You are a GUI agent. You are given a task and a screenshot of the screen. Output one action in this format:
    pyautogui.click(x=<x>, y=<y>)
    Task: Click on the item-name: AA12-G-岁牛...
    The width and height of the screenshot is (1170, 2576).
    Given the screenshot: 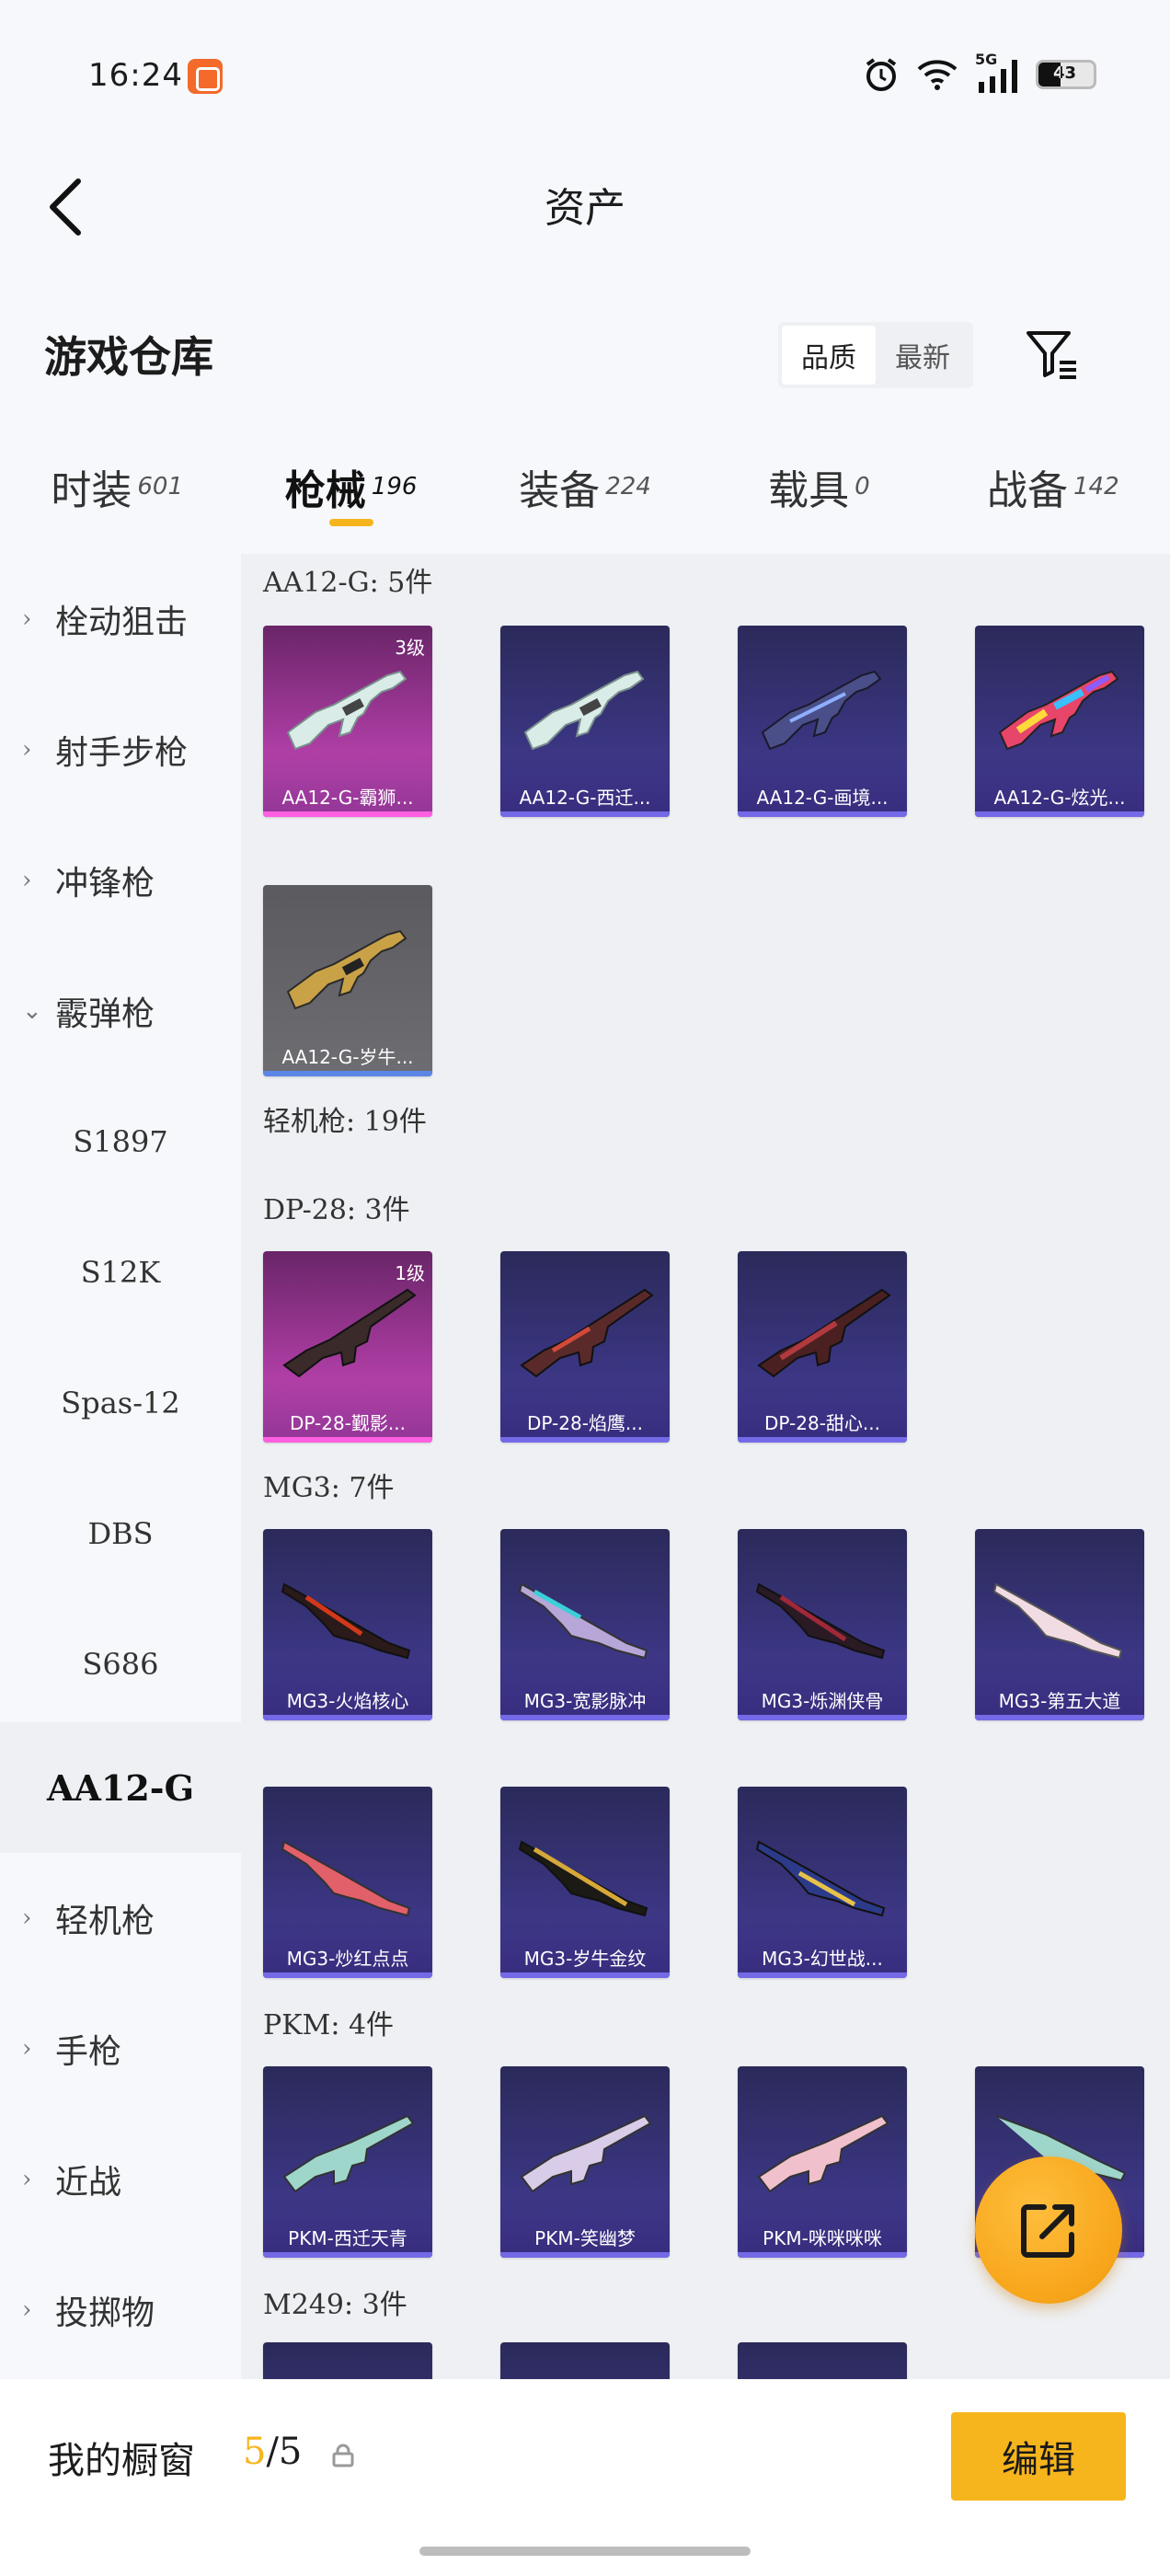 What is the action you would take?
    pyautogui.click(x=347, y=1057)
    